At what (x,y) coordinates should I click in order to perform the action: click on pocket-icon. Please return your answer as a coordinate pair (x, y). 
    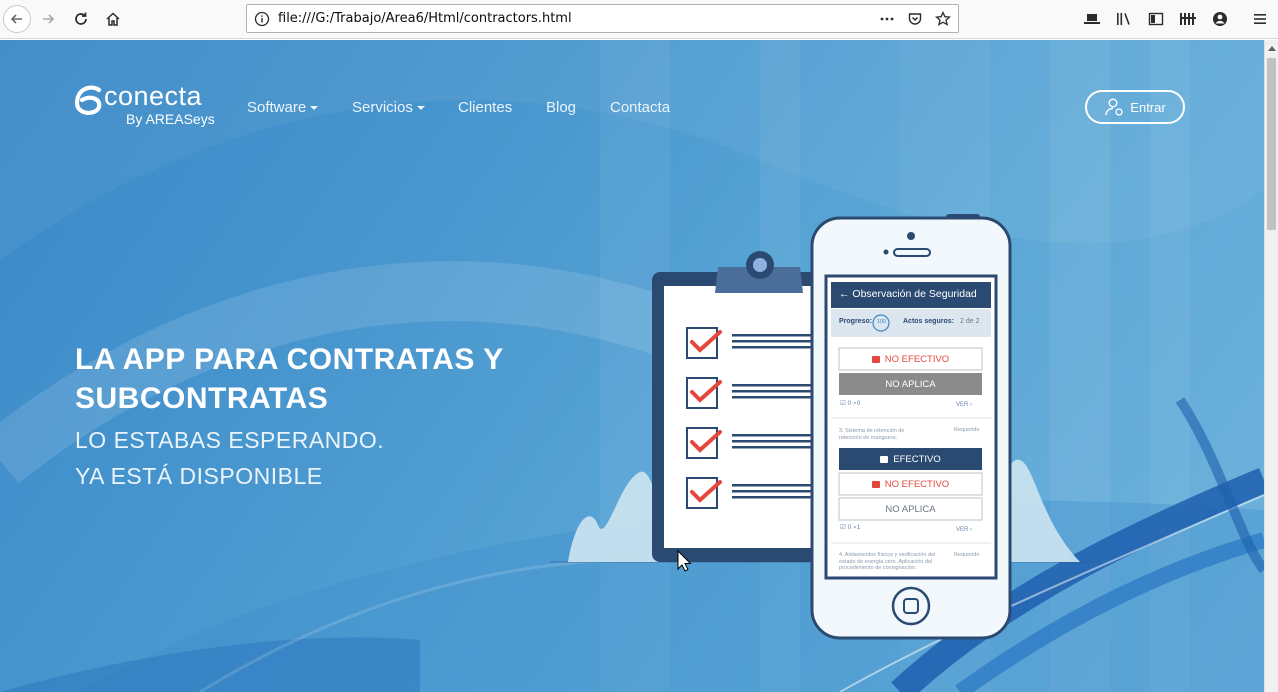
    Looking at the image, I should click on (915, 19).